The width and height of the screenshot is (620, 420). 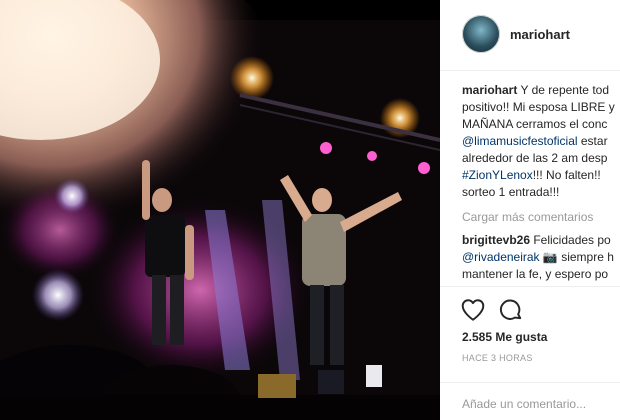 What do you see at coordinates (570, 240) in the screenshot?
I see `comment-text: Felicidades po` at bounding box center [570, 240].